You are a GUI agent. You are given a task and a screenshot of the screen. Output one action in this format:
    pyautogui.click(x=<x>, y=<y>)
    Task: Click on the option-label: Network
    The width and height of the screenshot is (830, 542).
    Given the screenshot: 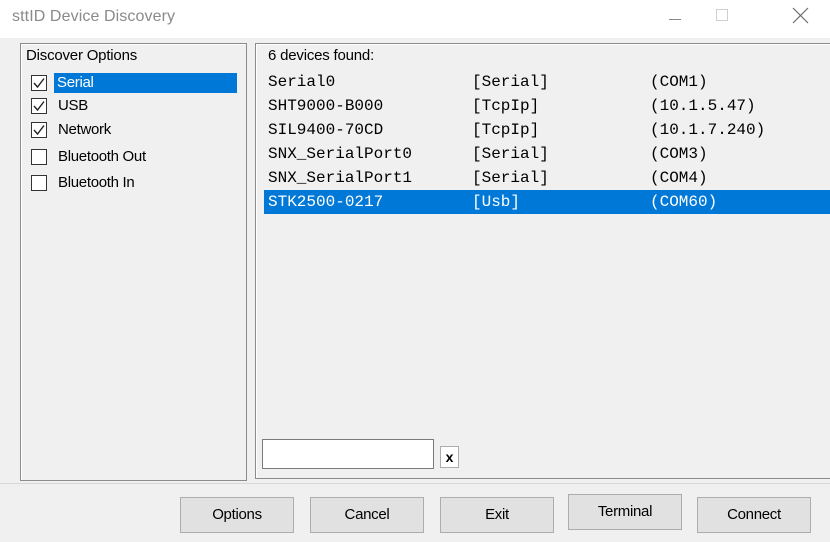 What is the action you would take?
    pyautogui.click(x=84, y=129)
    